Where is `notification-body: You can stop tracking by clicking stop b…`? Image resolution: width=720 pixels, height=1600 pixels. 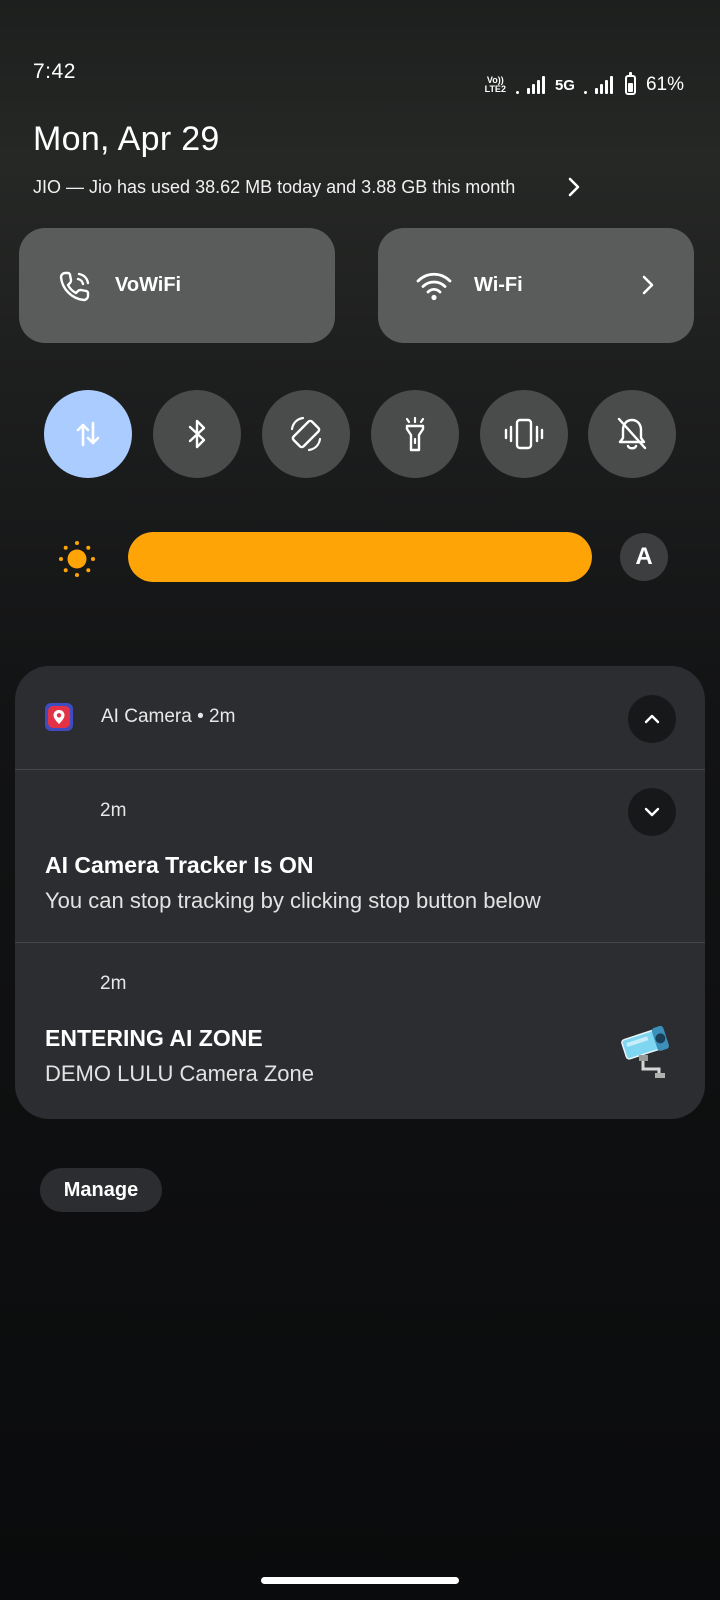
notification-body: You can stop tracking by clicking stop b… is located at coordinates (293, 900).